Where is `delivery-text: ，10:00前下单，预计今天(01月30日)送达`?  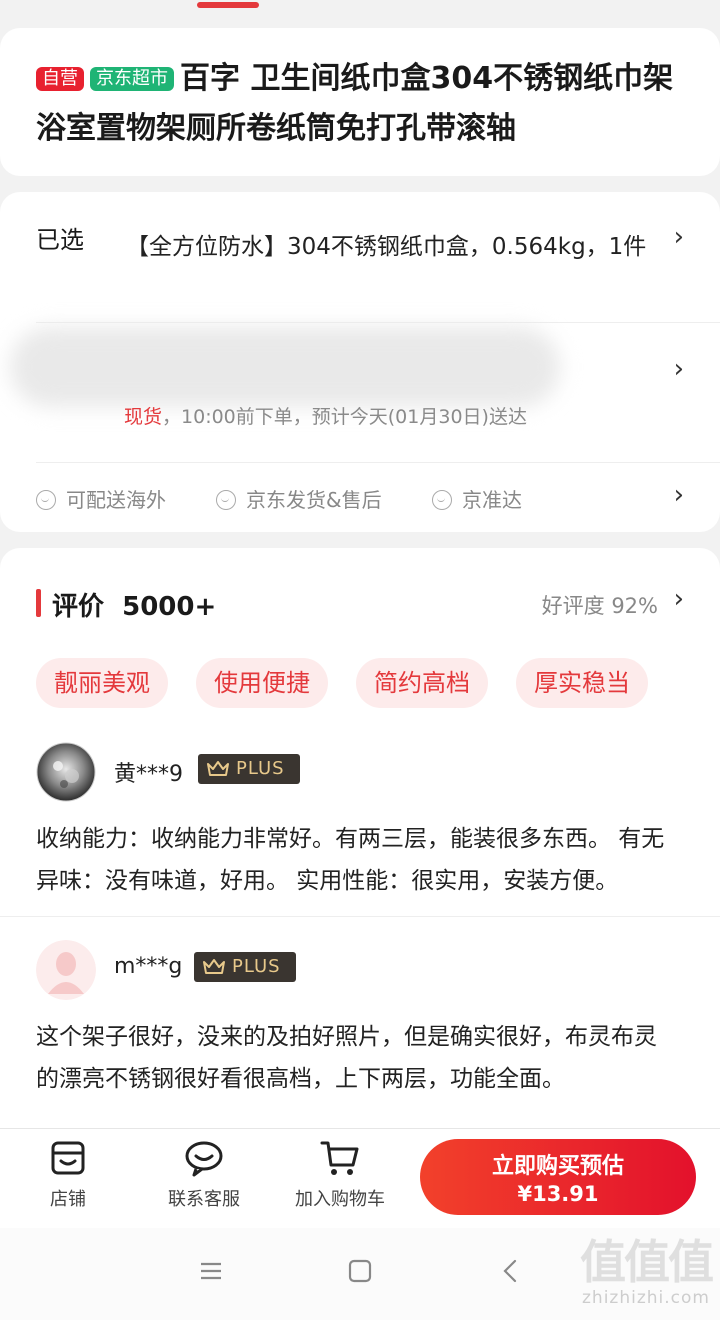
delivery-text: ，10:00前下单，预计今天(01月30日)送达 is located at coordinates (344, 417).